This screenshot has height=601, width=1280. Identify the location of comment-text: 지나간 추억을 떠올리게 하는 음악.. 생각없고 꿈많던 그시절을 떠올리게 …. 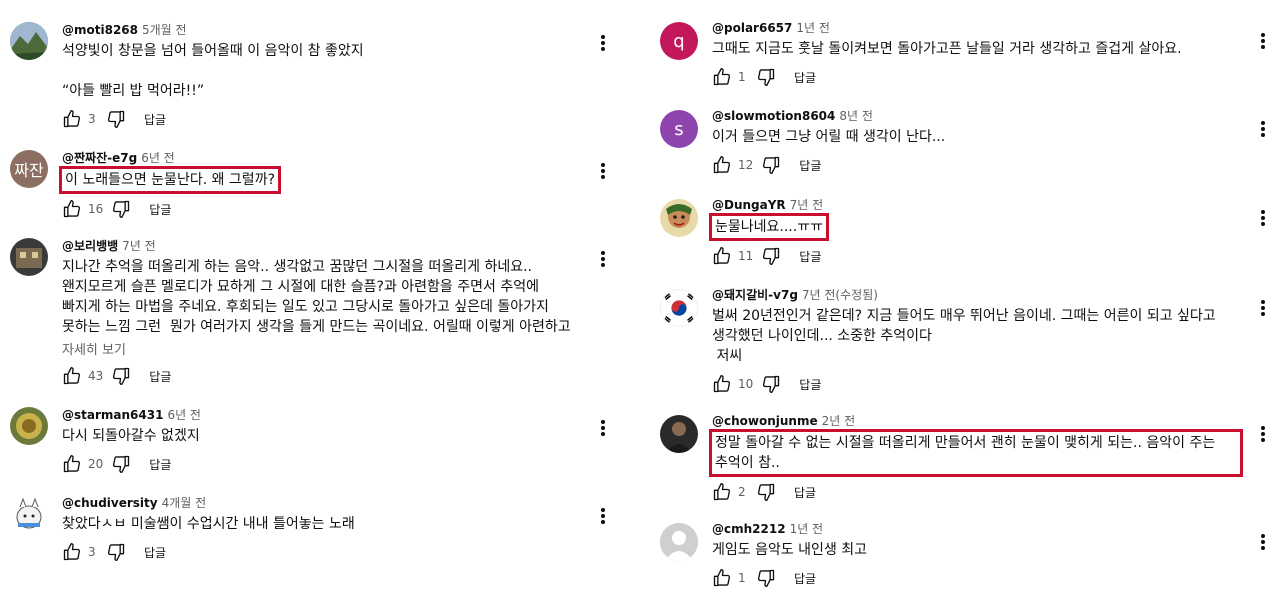
(316, 297).